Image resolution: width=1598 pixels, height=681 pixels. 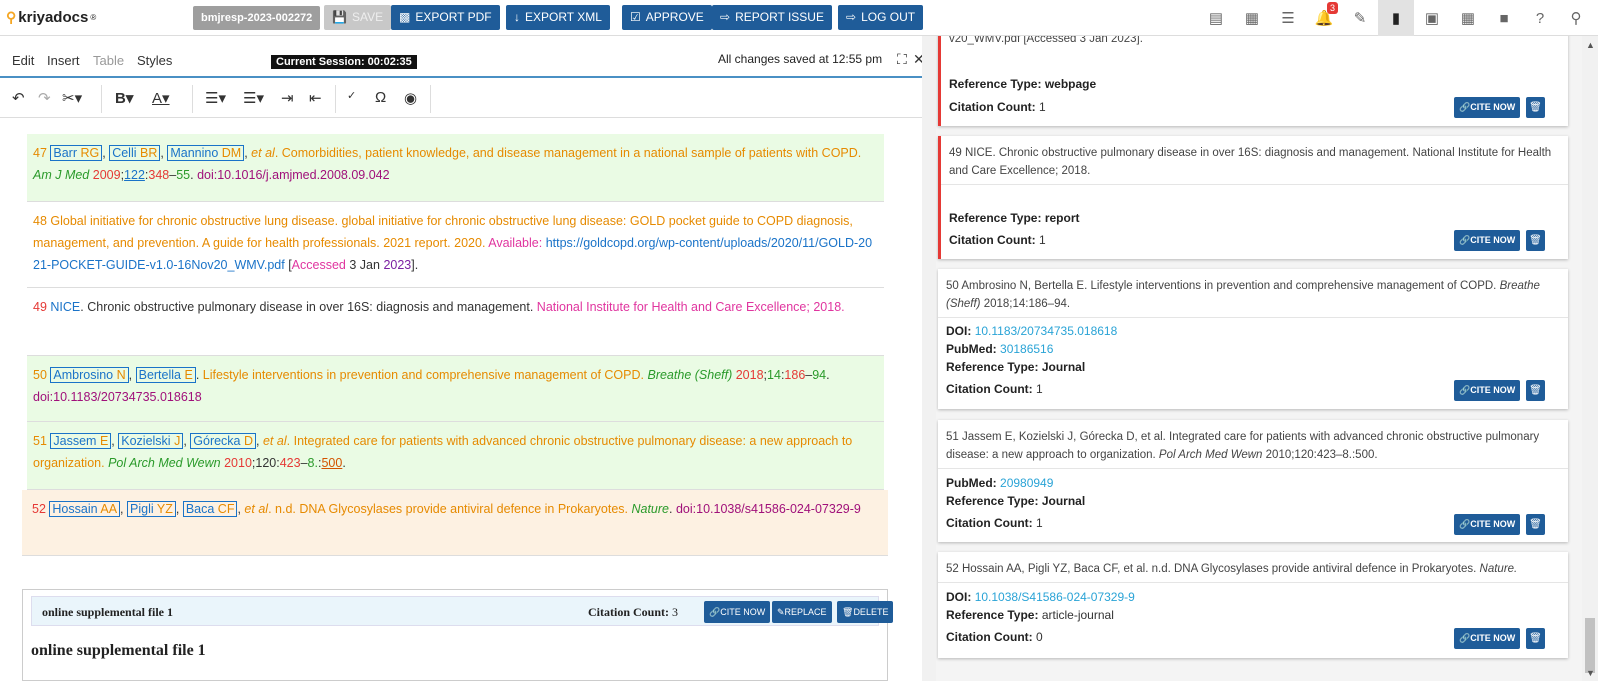 I want to click on author-surname: Ambrosino, so click(x=83, y=375).